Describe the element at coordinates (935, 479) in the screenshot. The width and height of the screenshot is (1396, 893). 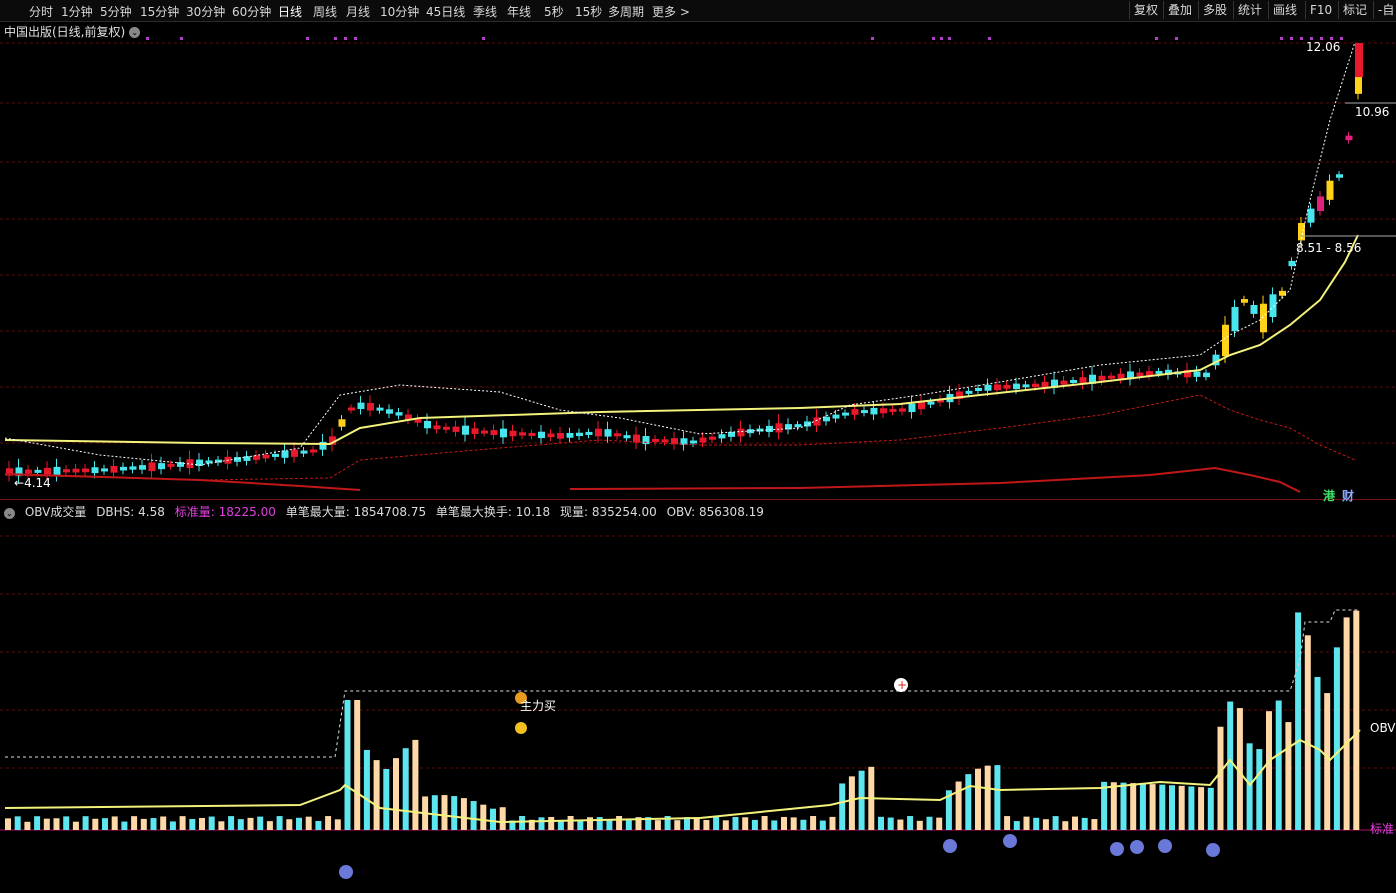
I see `red-line-b` at that location.